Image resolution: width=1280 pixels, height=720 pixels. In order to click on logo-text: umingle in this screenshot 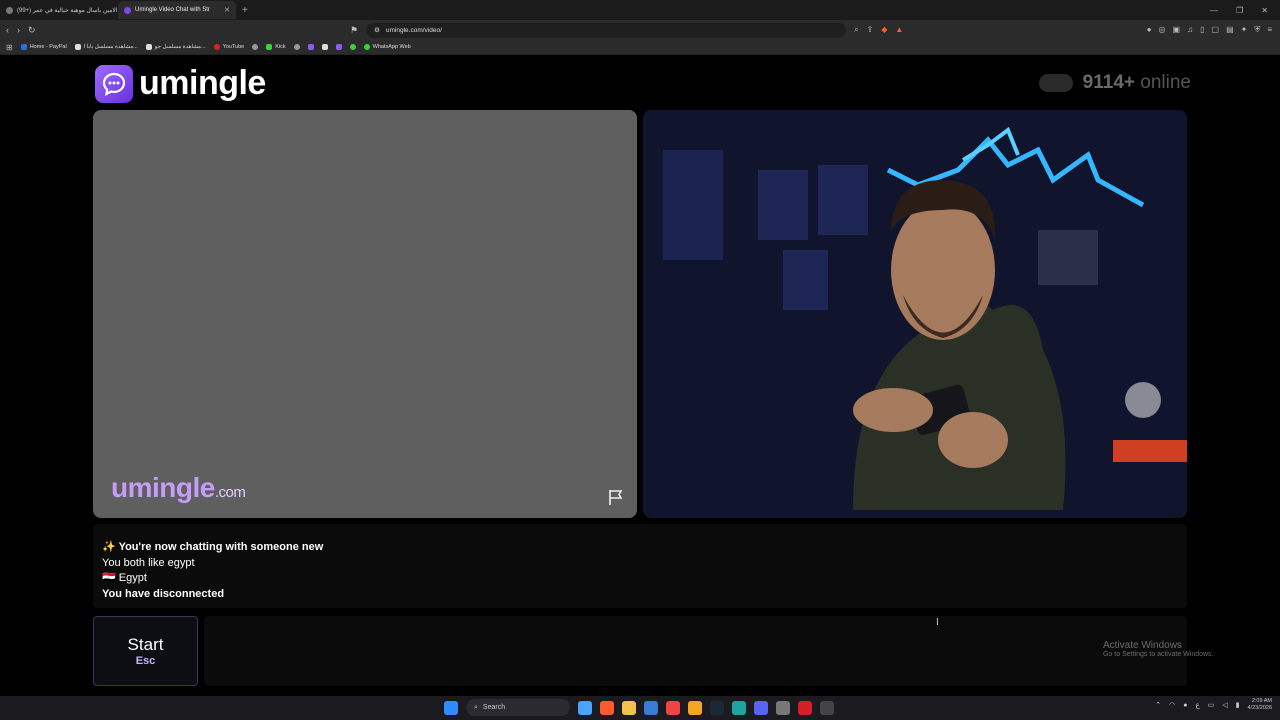, I will do `click(202, 83)`.